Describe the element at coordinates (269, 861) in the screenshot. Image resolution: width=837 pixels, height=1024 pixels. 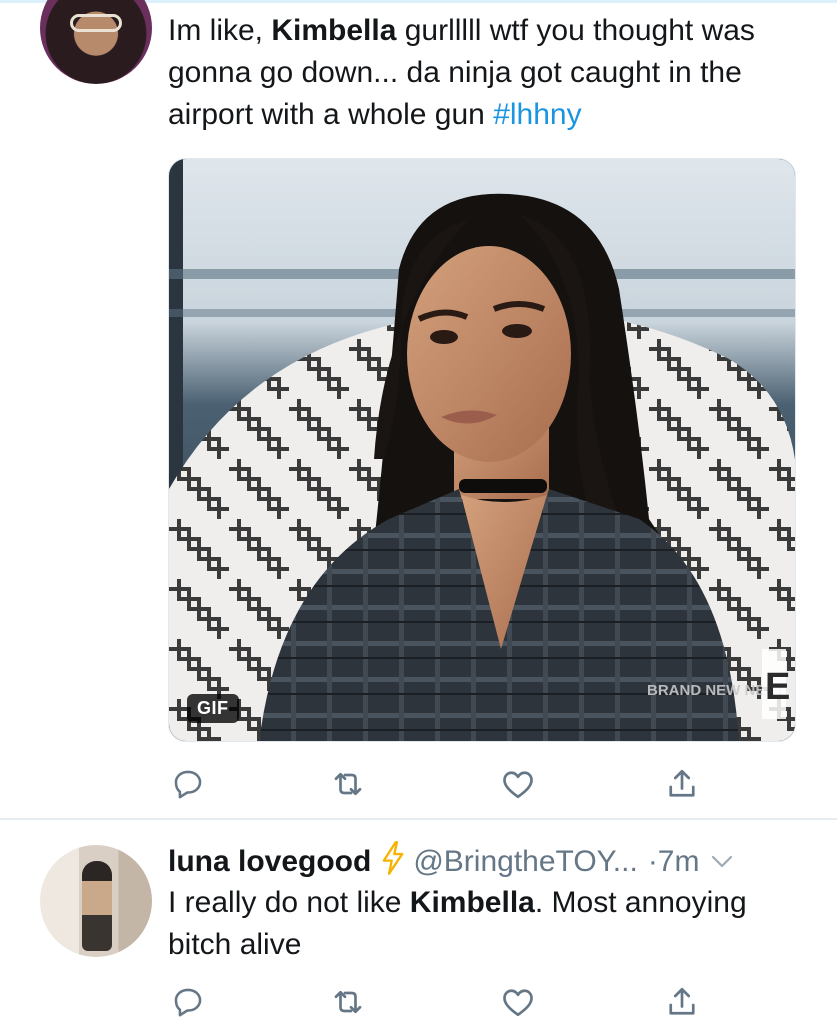
I see `display-name: luna lovegood` at that location.